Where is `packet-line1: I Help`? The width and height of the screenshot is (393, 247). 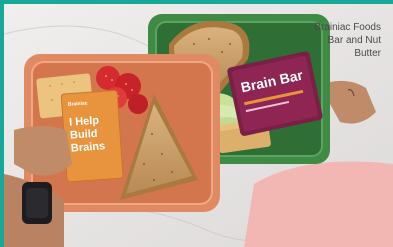
packet-line1: I Help is located at coordinates (84, 122).